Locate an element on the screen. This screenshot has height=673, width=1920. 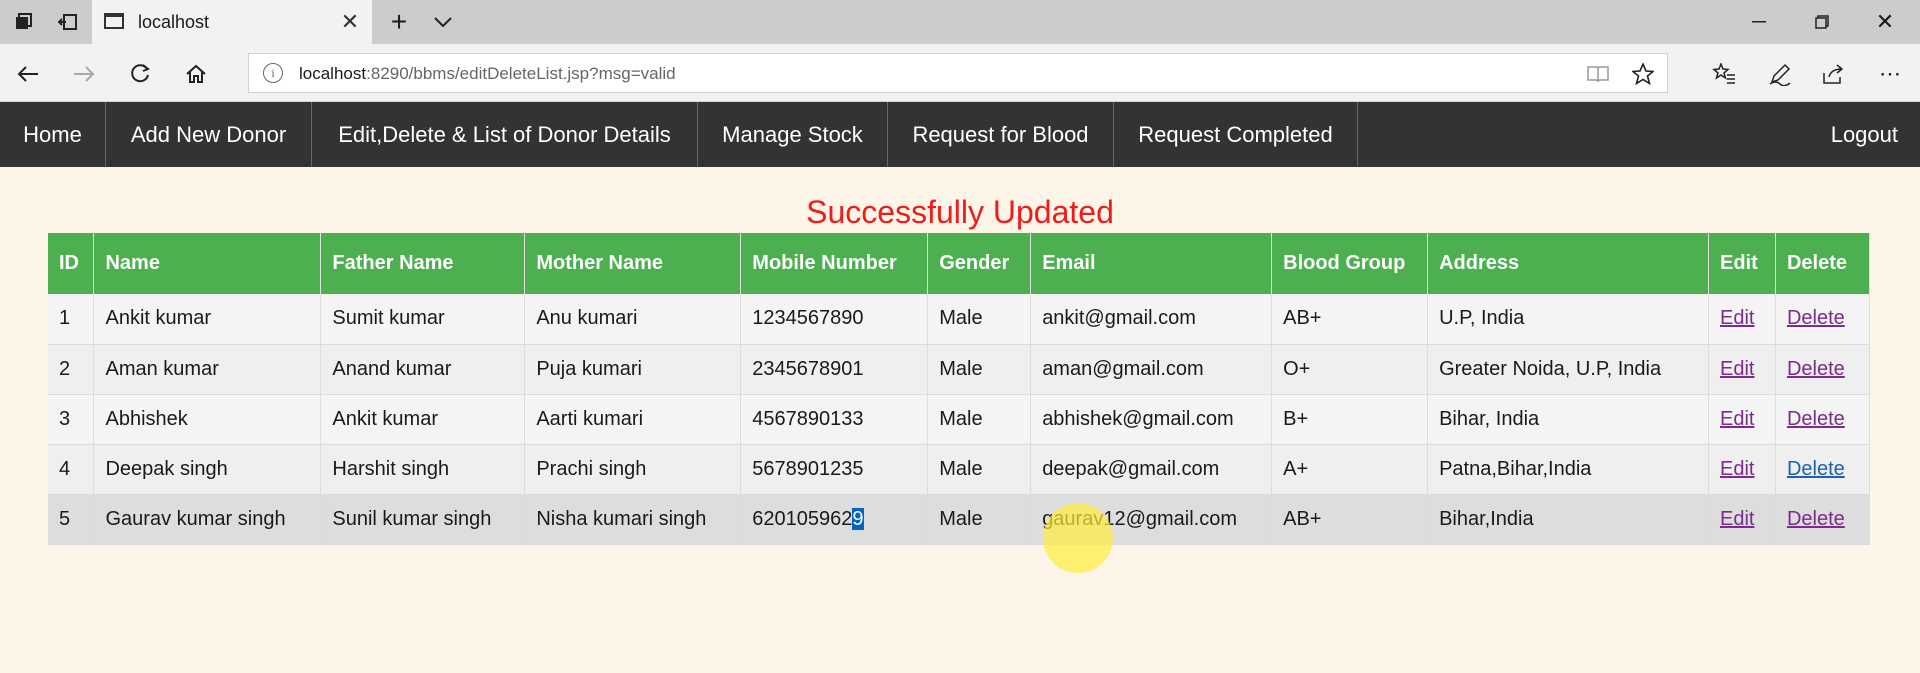
col-header-delete: Delete is located at coordinates (1823, 263).